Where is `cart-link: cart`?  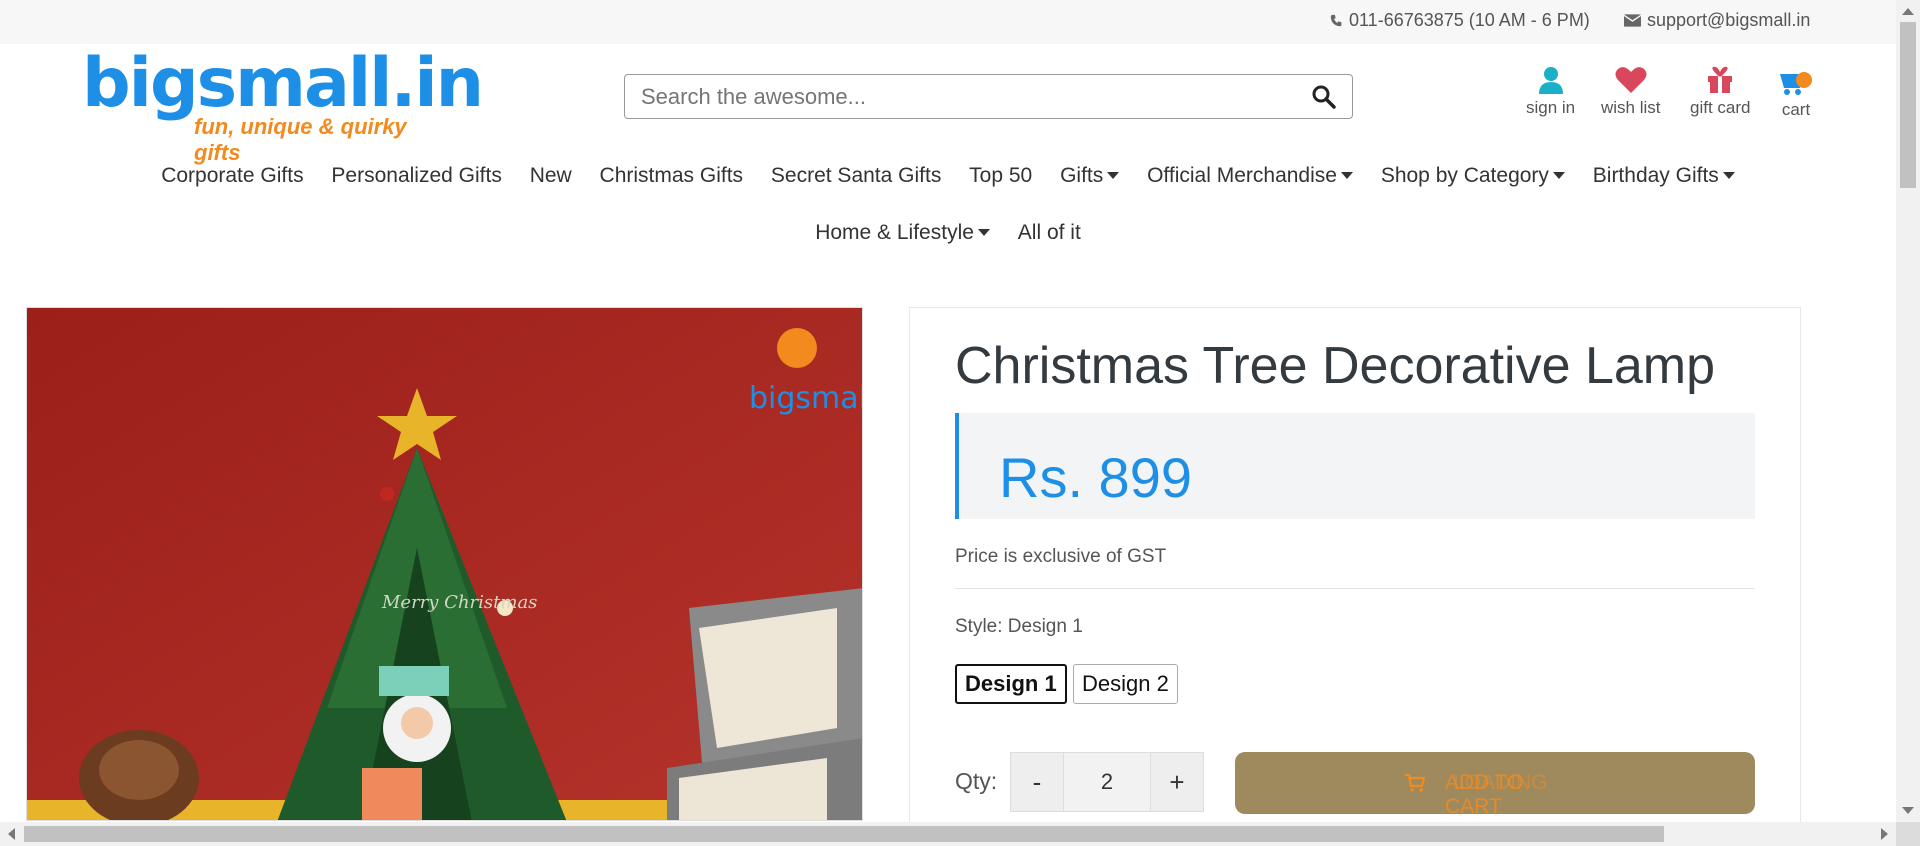
cart-link: cart is located at coordinates (1796, 93).